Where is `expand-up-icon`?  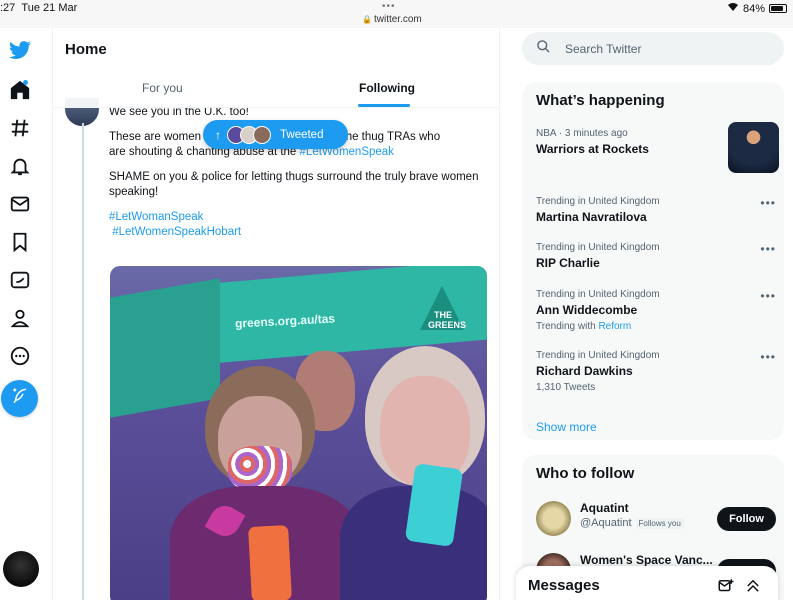 expand-up-icon is located at coordinates (753, 586).